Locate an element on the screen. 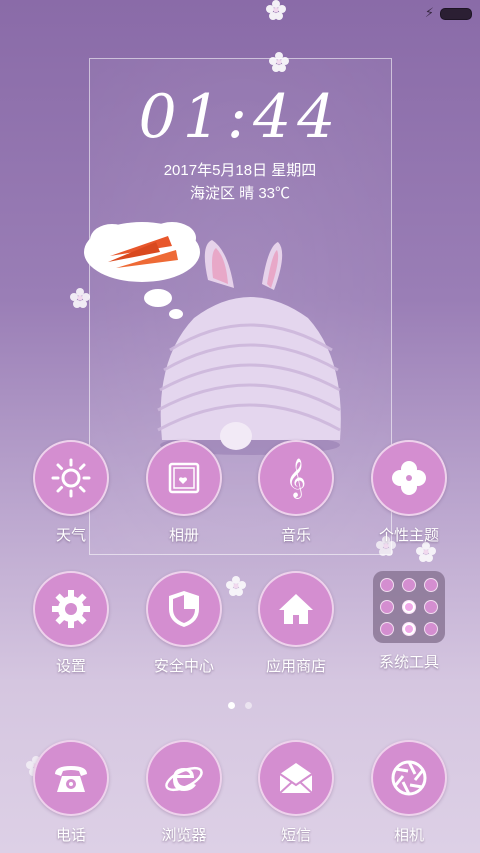  photo-album-icon is located at coordinates (184, 478).